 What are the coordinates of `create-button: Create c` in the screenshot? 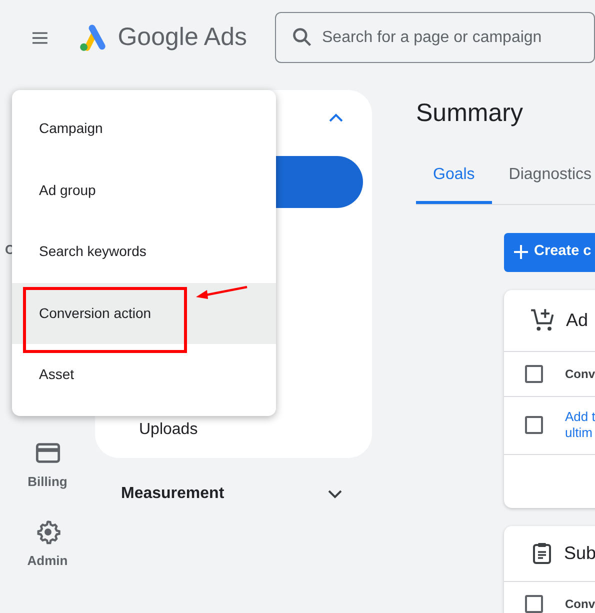 It's located at (549, 252).